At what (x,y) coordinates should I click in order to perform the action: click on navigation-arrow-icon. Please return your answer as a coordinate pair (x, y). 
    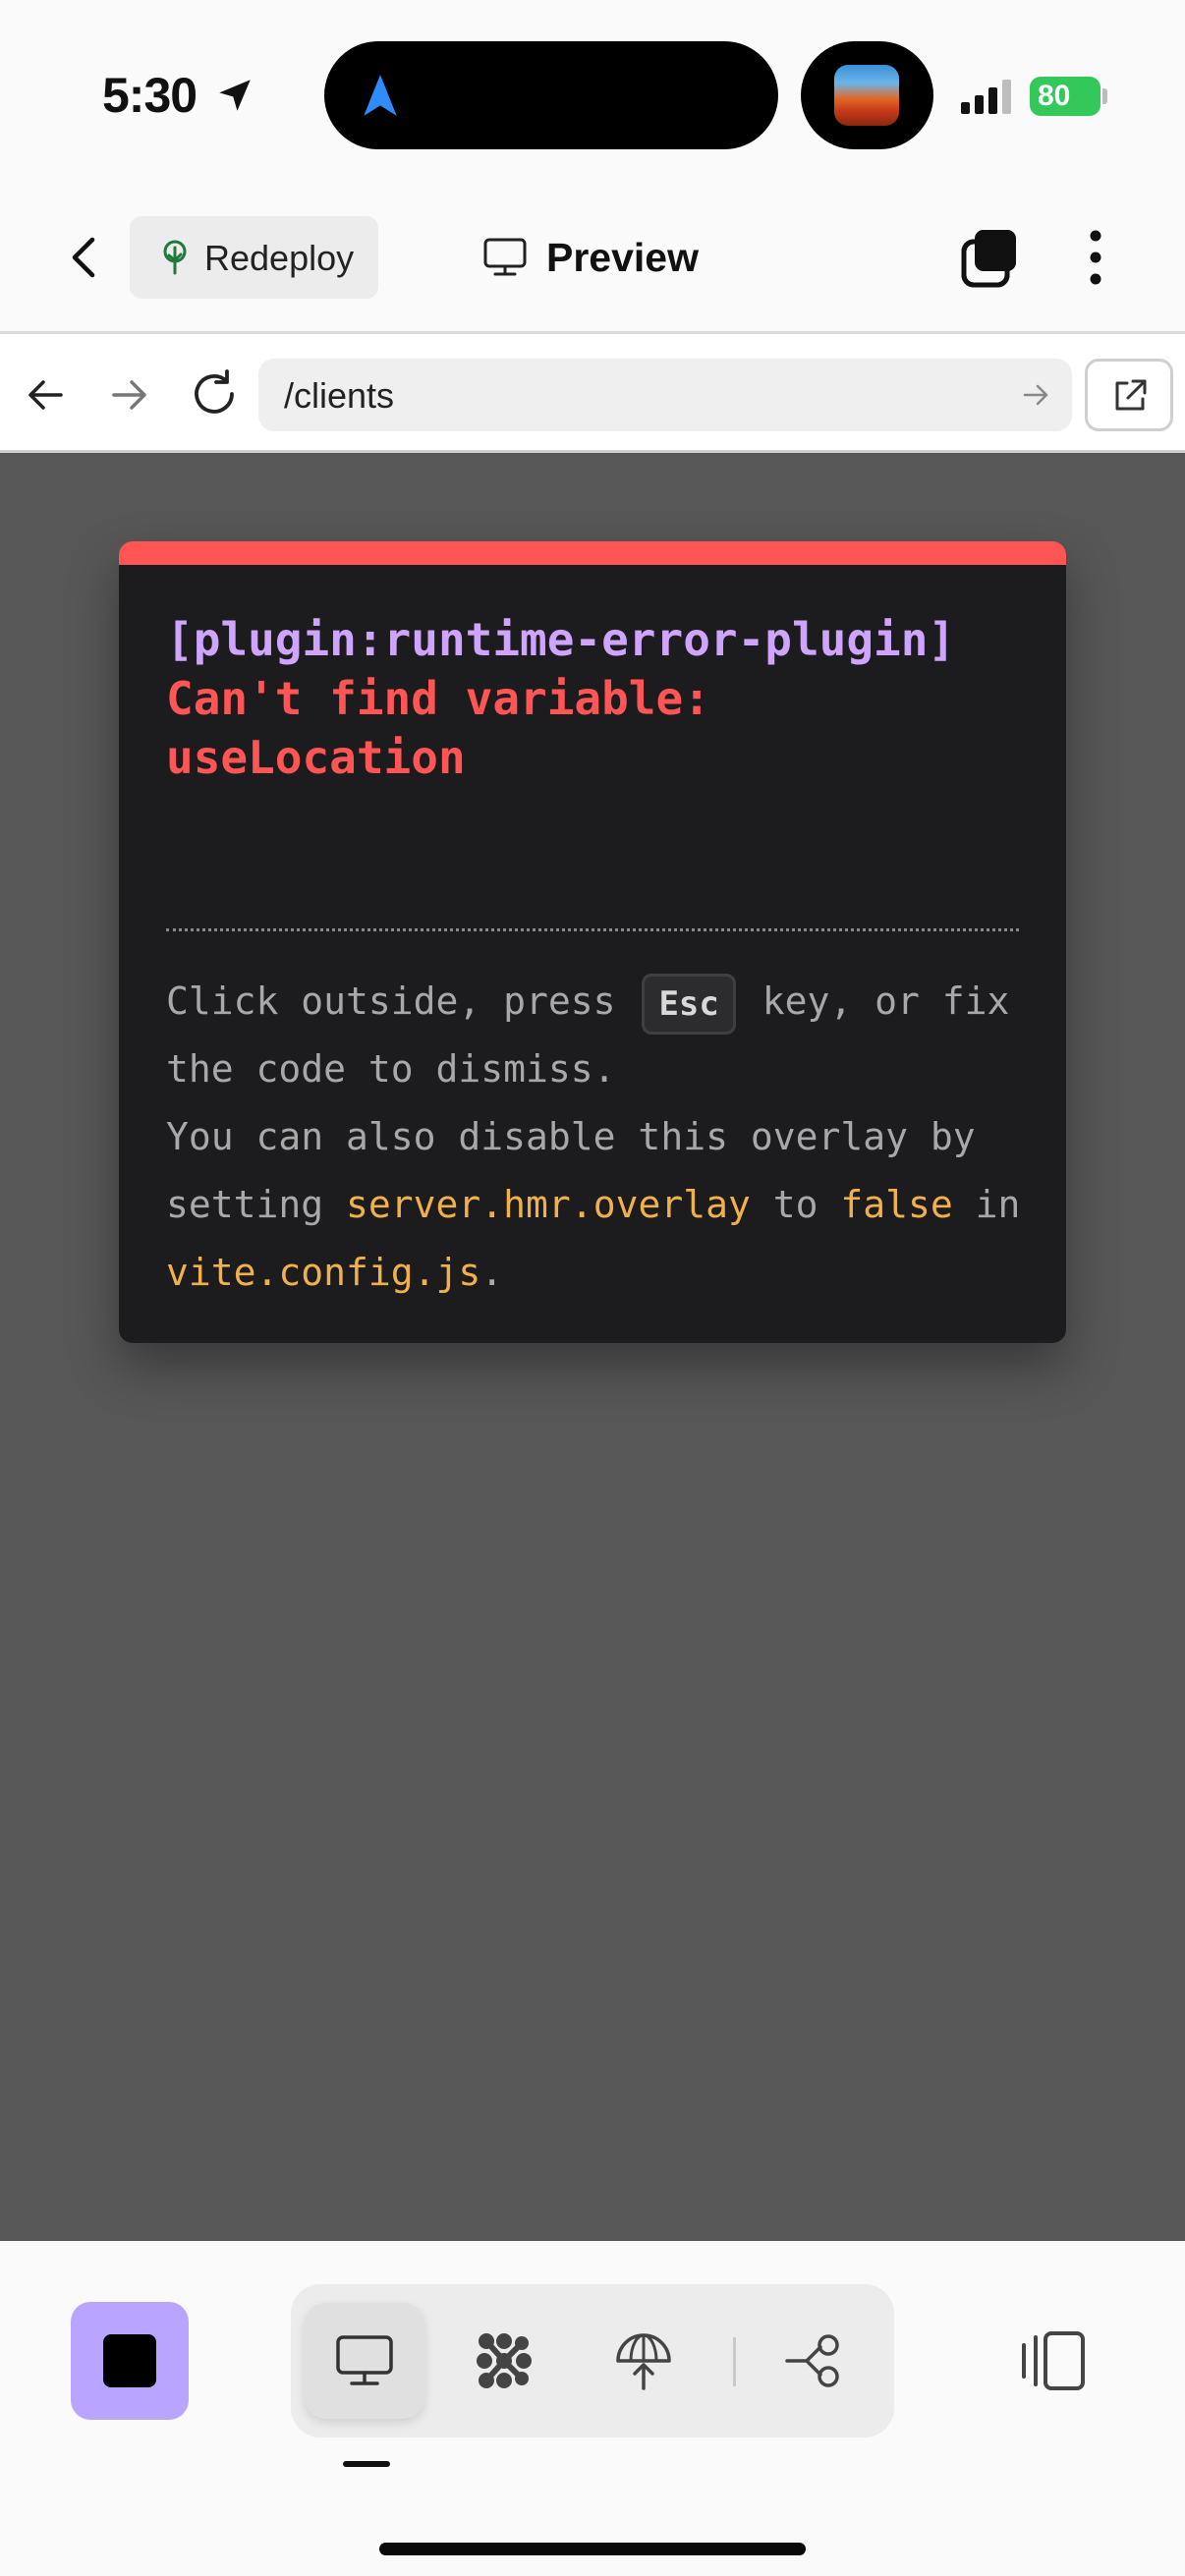
    Looking at the image, I should click on (381, 95).